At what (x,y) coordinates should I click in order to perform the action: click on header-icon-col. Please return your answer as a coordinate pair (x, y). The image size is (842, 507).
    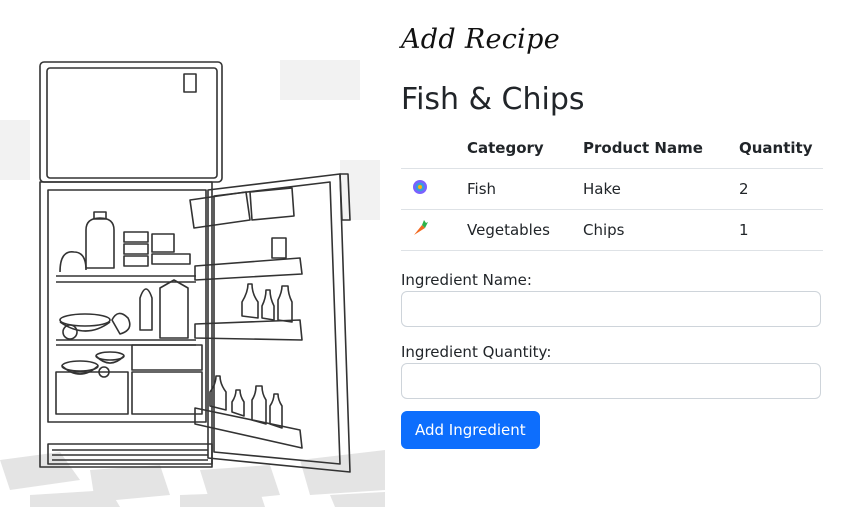
    Looking at the image, I should click on (434, 148).